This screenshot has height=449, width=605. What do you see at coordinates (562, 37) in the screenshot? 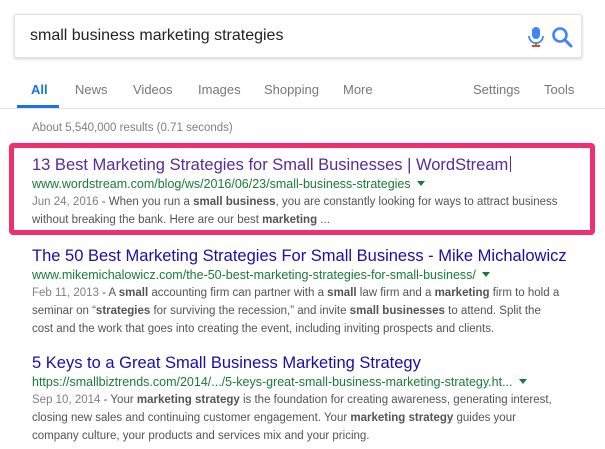
I see `search-icon` at bounding box center [562, 37].